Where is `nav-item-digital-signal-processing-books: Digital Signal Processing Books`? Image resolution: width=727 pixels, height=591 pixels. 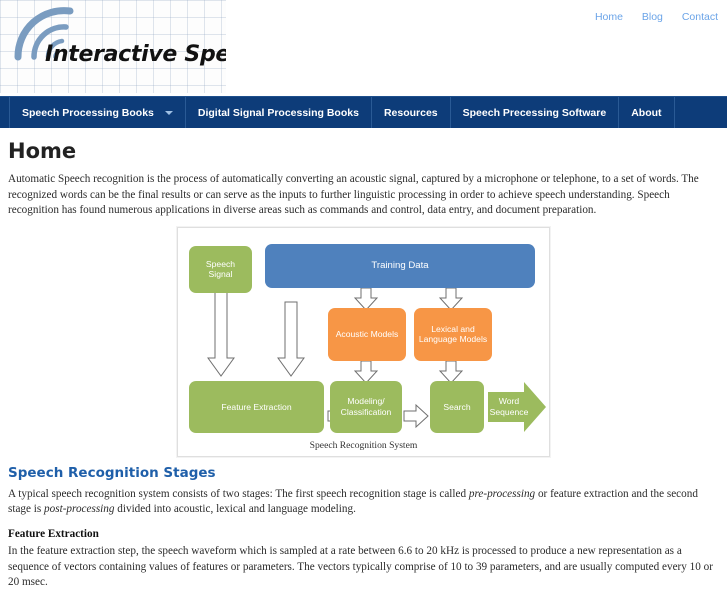 nav-item-digital-signal-processing-books: Digital Signal Processing Books is located at coordinates (279, 112).